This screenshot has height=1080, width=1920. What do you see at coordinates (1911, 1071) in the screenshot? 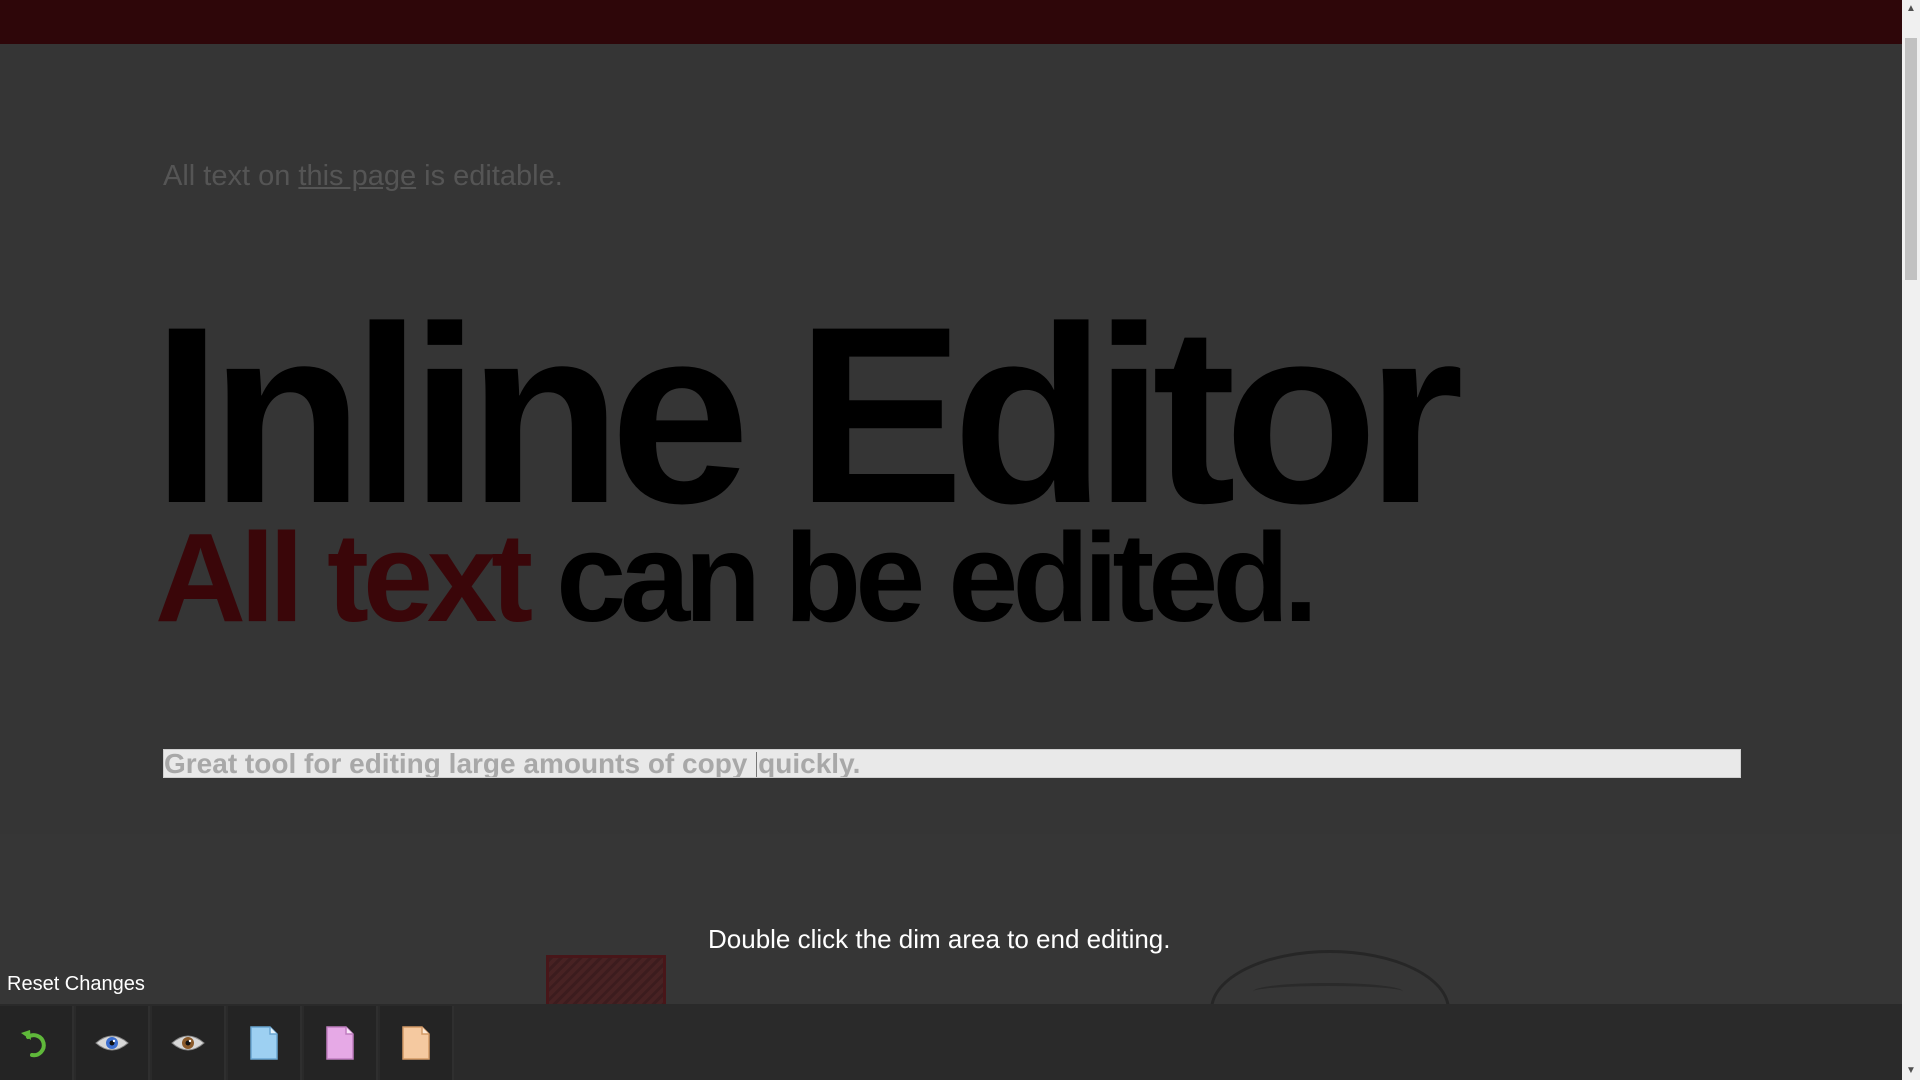
I see `scroll-down-arrow-icon: ▼` at bounding box center [1911, 1071].